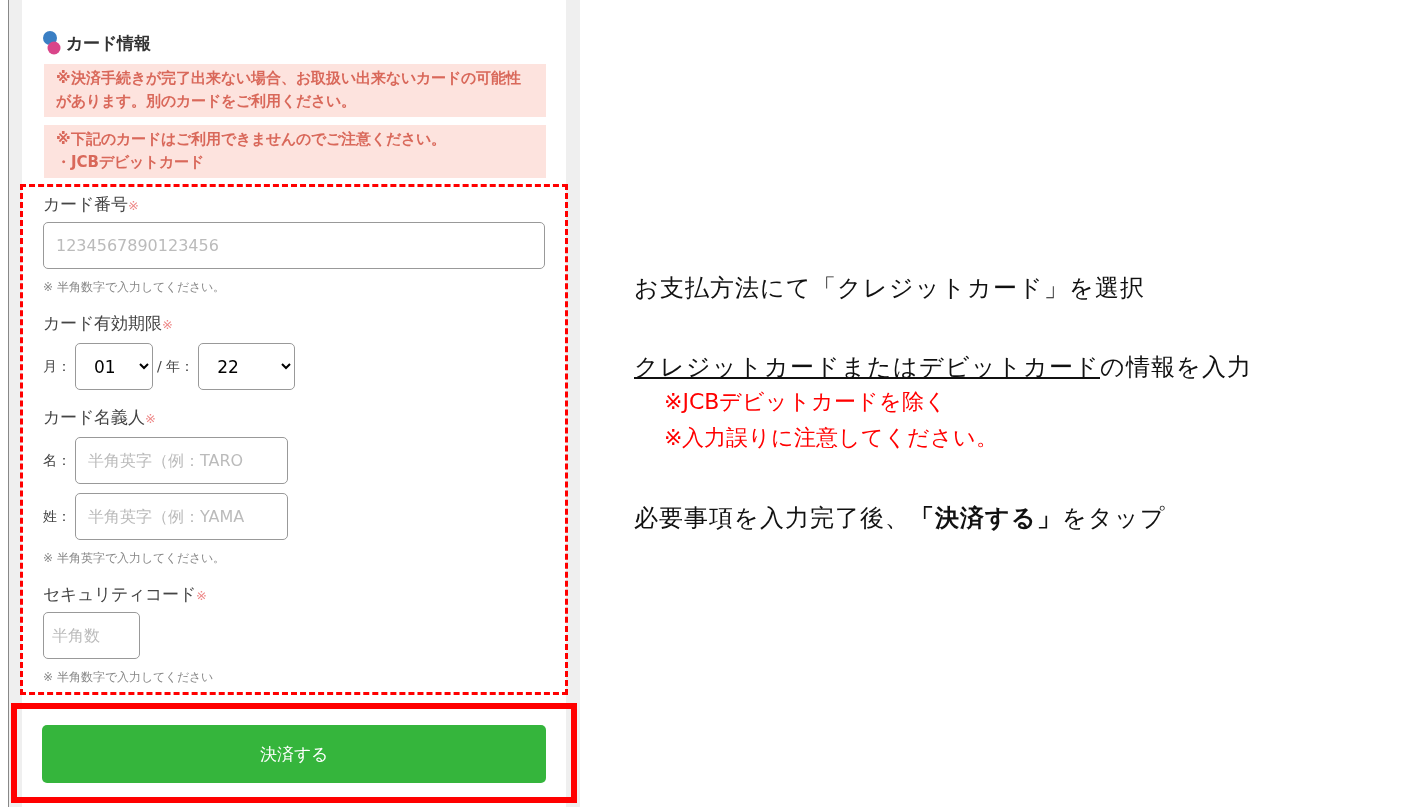 This screenshot has height=807, width=1418. I want to click on caution-note: ※JCBデビットカードを除く, so click(806, 402).